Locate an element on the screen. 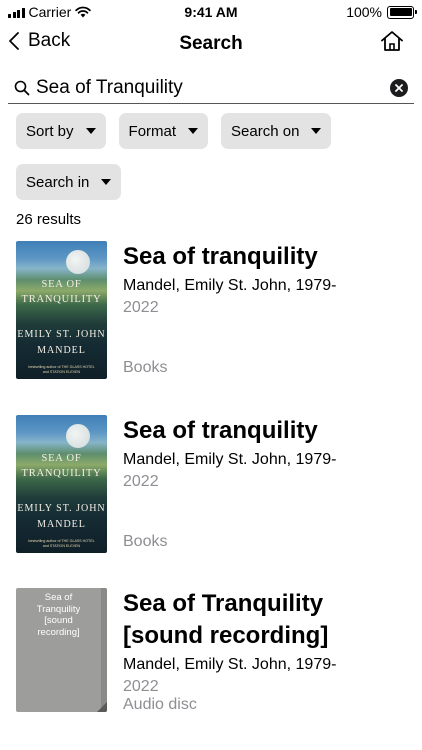 Image resolution: width=422 pixels, height=750 pixels. audio-cover: Sea of Tranquility [sound recording] is located at coordinates (61, 650).